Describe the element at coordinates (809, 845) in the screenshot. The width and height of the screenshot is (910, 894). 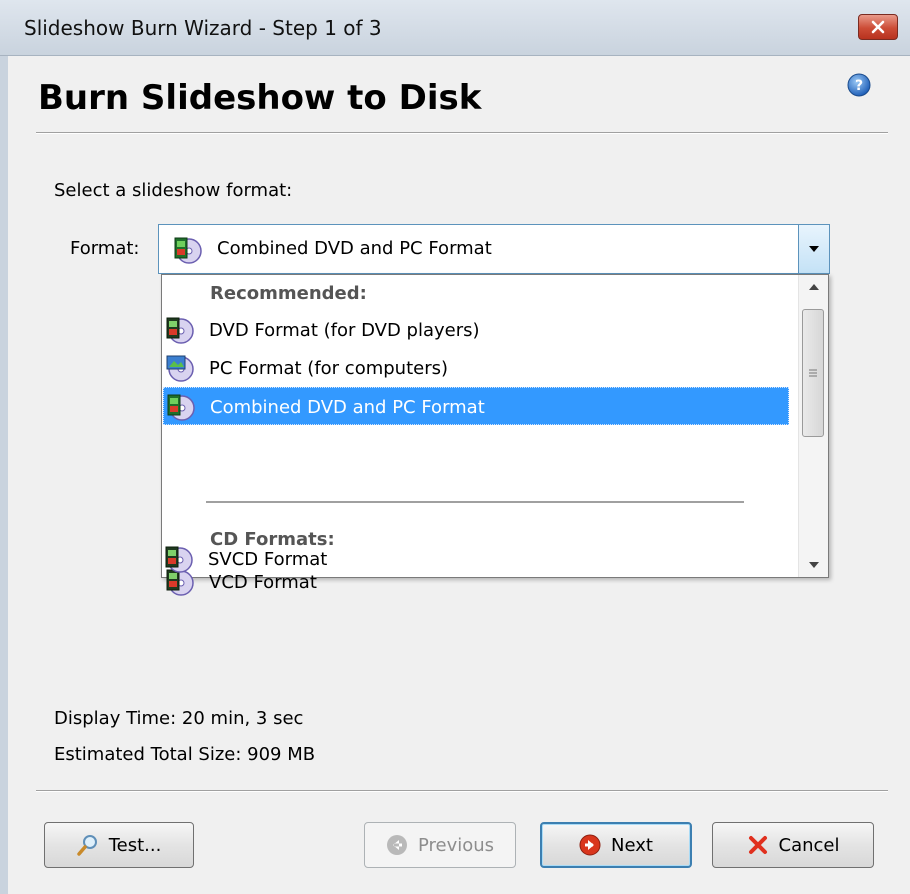
I see `cancel-button-label: Cancel` at that location.